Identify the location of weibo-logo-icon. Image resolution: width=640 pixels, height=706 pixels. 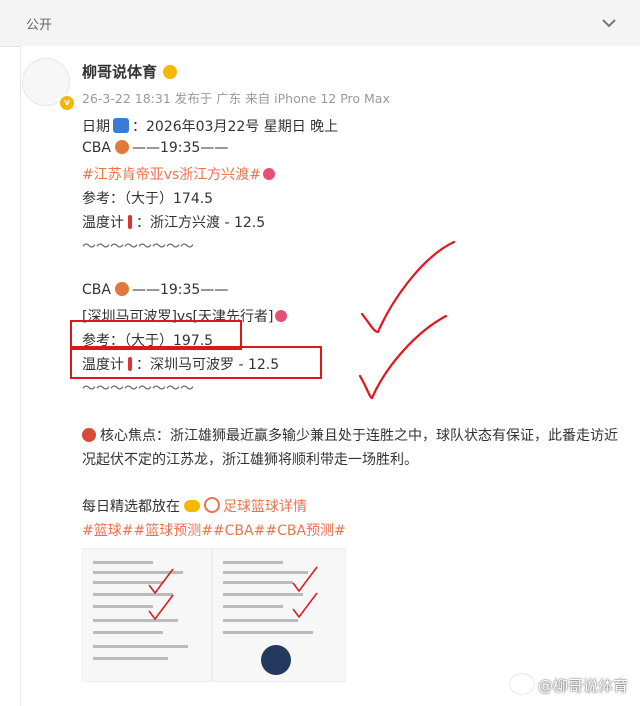
(521, 684).